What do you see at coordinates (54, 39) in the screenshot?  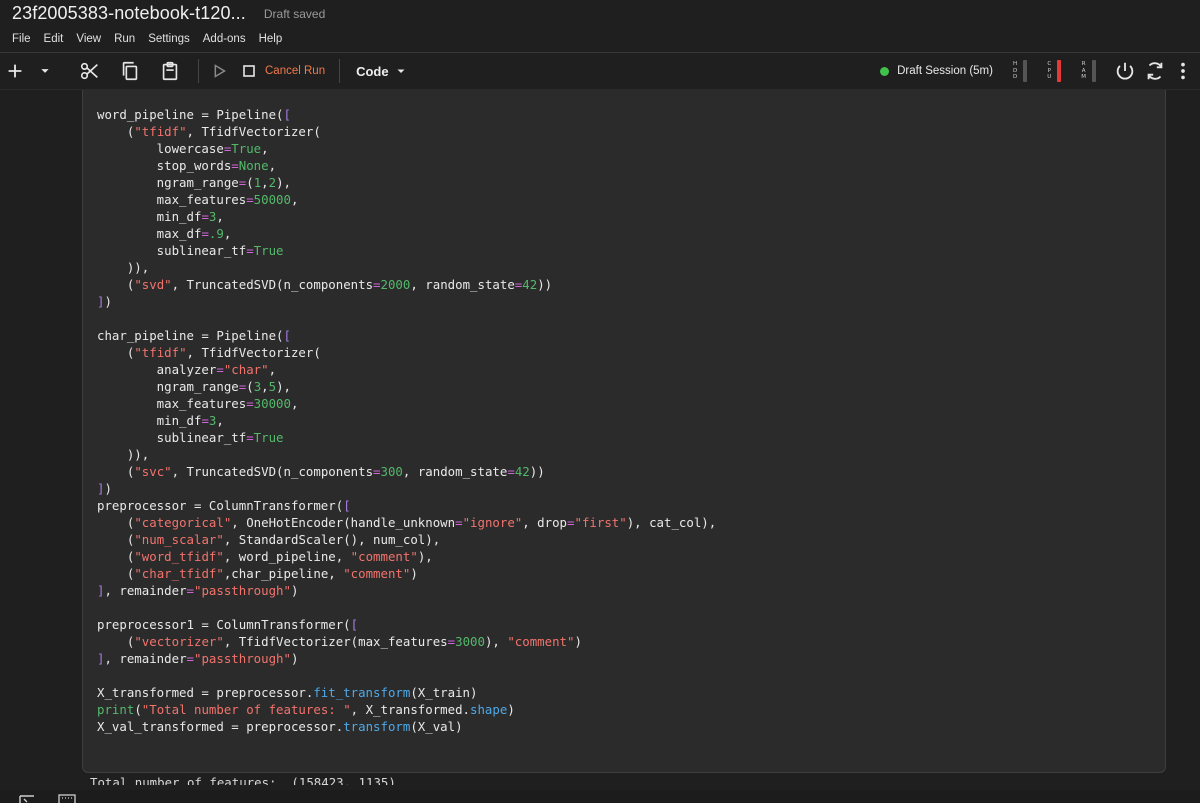 I see `menu-edit: Edit` at bounding box center [54, 39].